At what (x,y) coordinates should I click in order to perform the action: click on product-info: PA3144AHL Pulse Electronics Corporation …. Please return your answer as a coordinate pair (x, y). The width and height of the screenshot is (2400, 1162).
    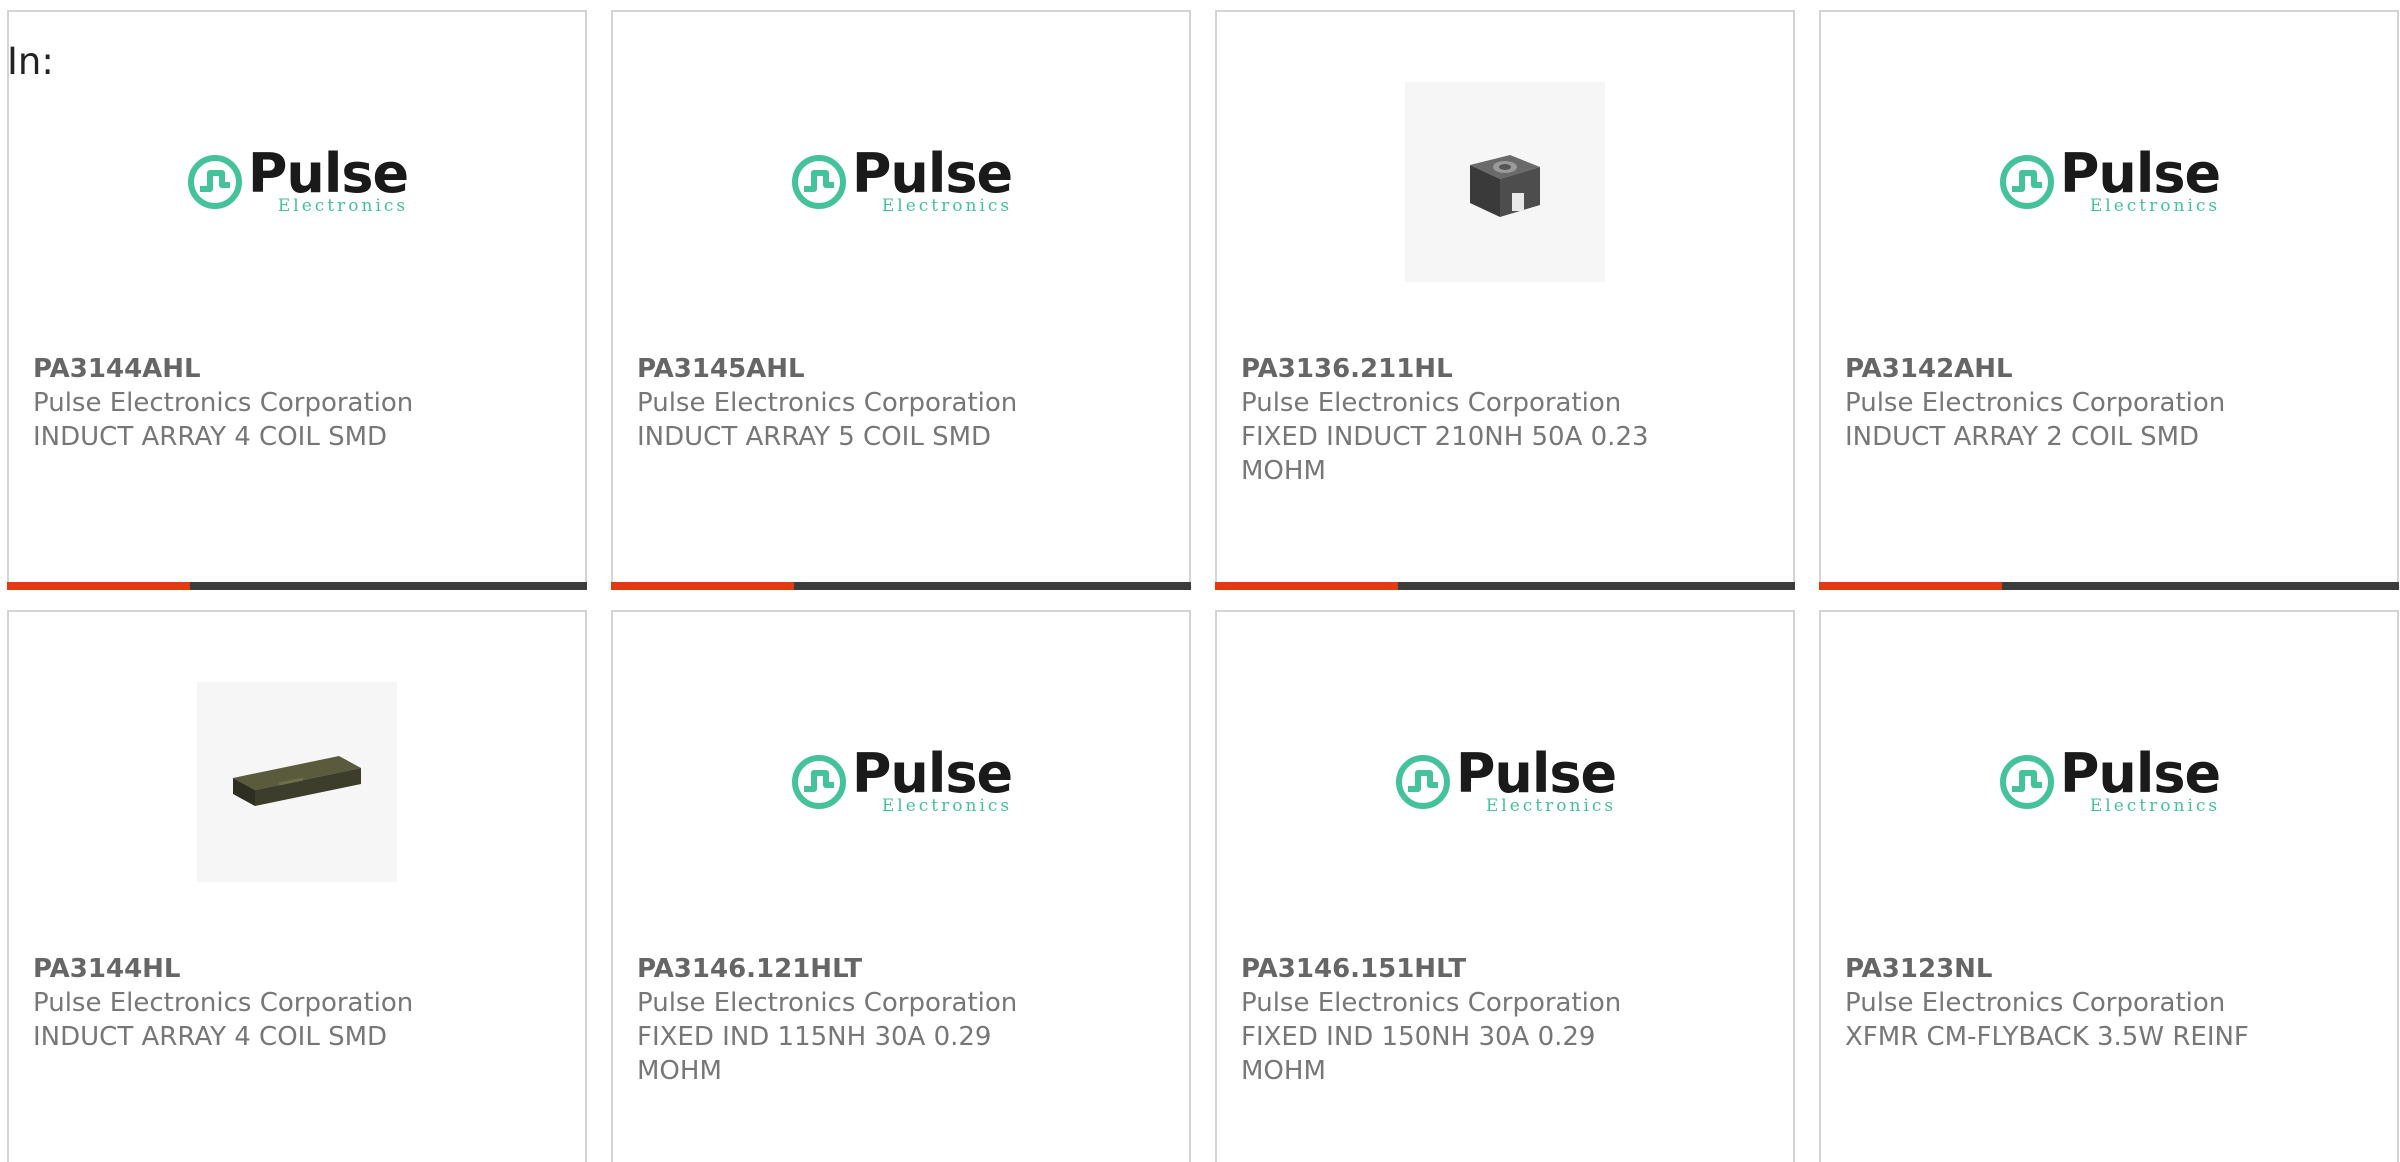
    Looking at the image, I should click on (243, 403).